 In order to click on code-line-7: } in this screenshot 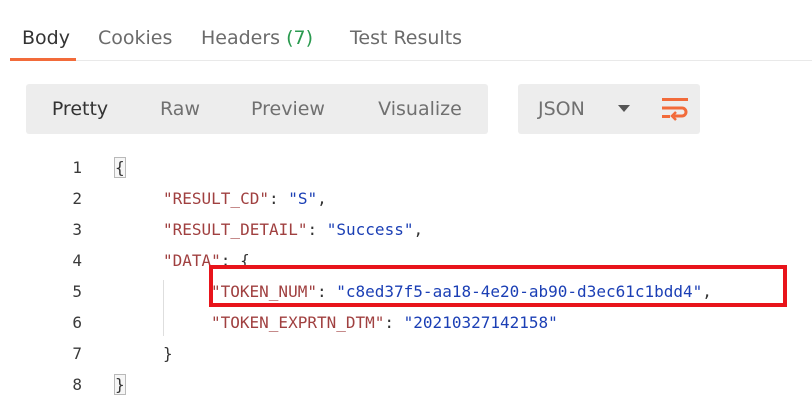, I will do `click(168, 353)`.